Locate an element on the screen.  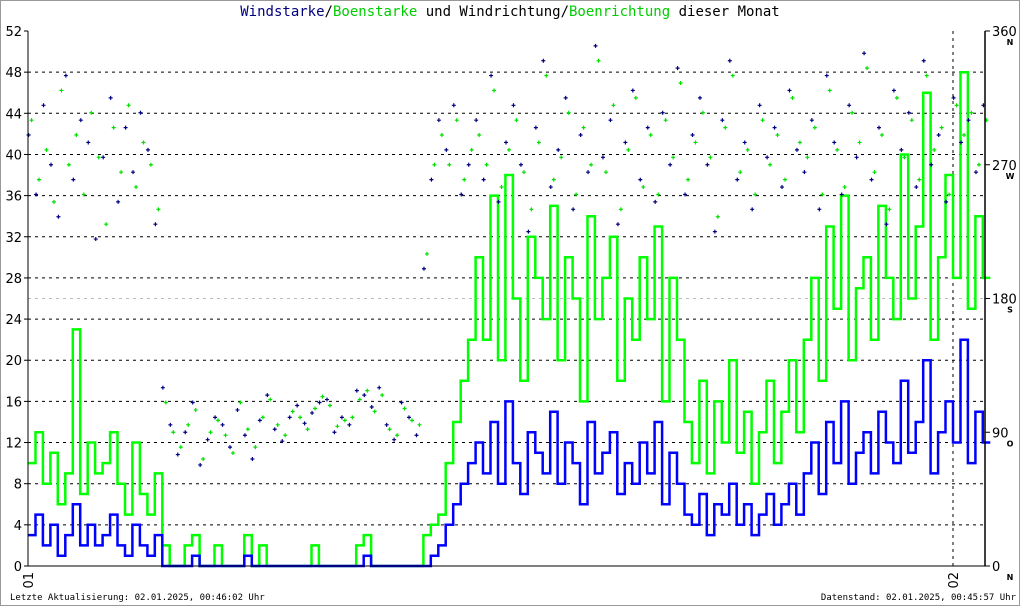
left-tick-label: 36 is located at coordinates (13, 197).